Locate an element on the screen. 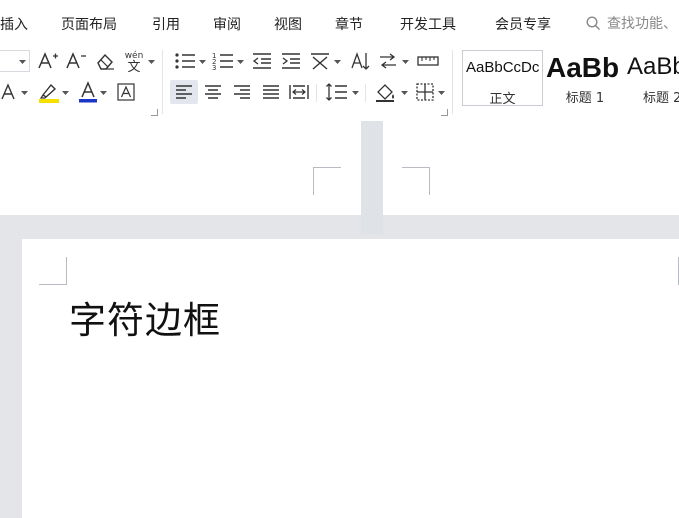  decrease-indent-icon is located at coordinates (261, 61).